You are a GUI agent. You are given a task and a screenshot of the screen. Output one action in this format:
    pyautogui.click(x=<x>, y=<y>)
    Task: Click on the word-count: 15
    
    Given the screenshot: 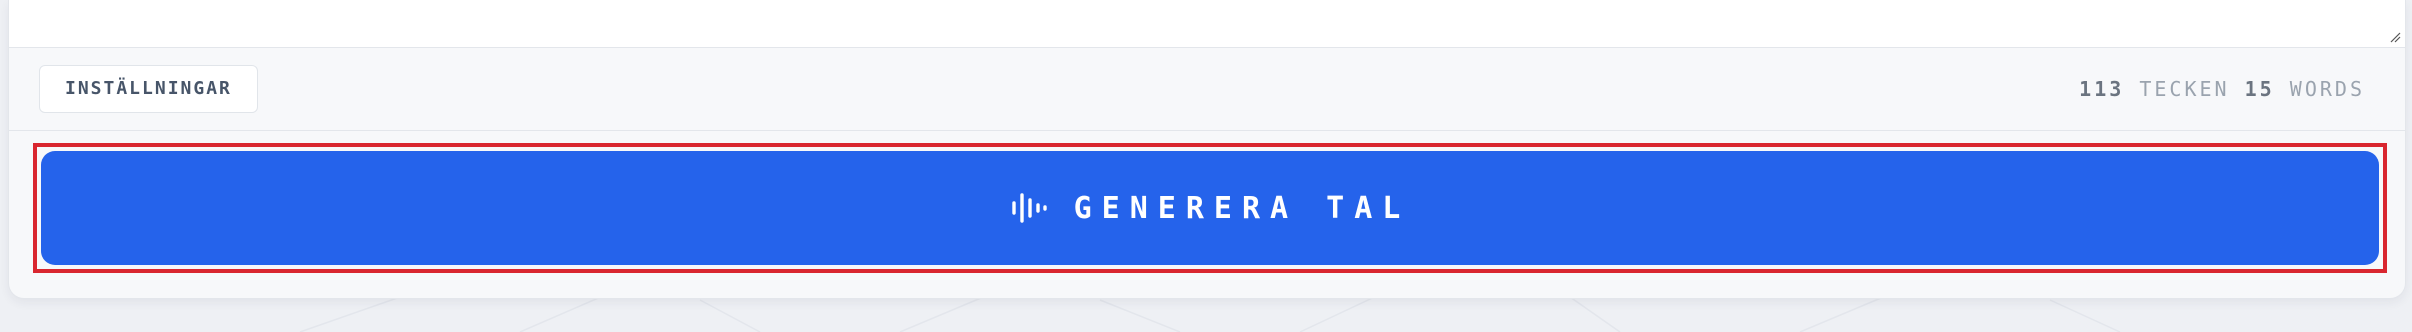 What is the action you would take?
    pyautogui.click(x=2259, y=89)
    